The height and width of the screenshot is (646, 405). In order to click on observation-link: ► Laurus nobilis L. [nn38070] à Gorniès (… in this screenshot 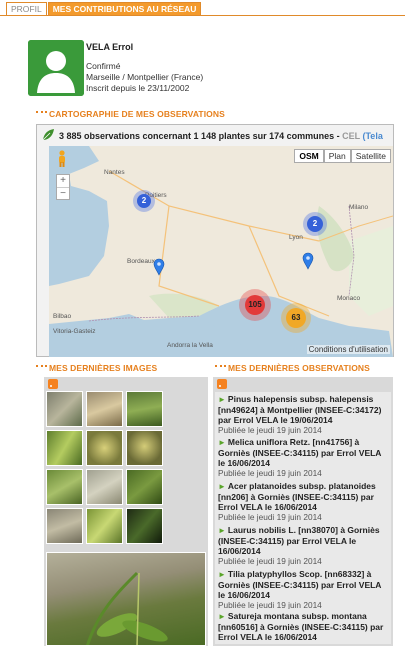, I will do `click(303, 540)`.